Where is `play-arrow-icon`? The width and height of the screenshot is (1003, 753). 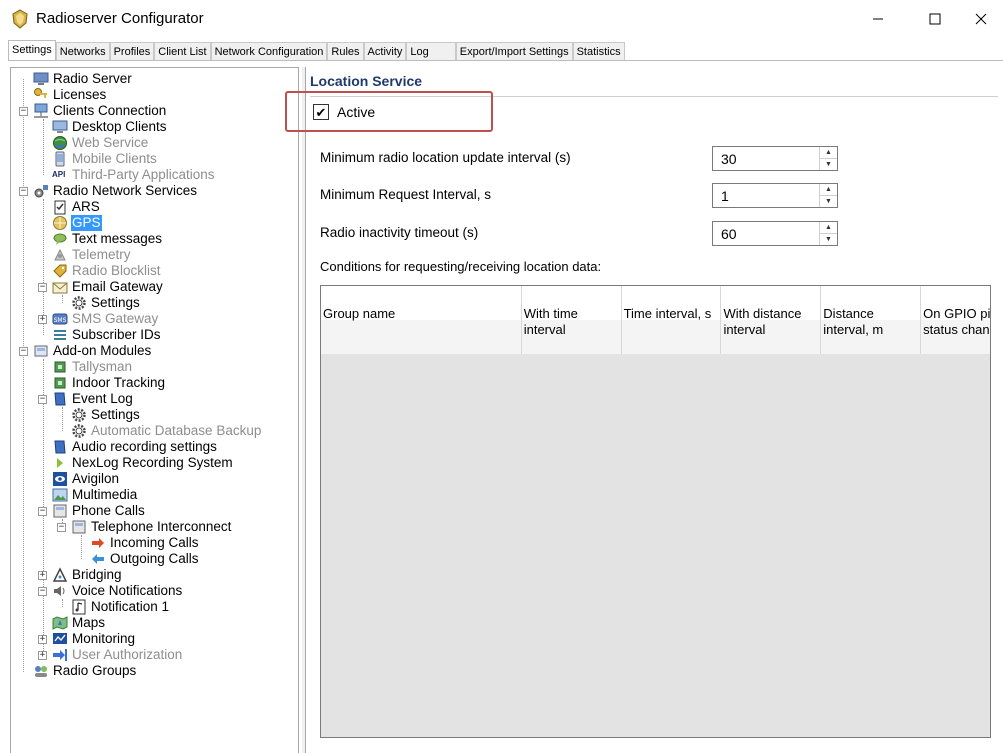
play-arrow-icon is located at coordinates (60, 463).